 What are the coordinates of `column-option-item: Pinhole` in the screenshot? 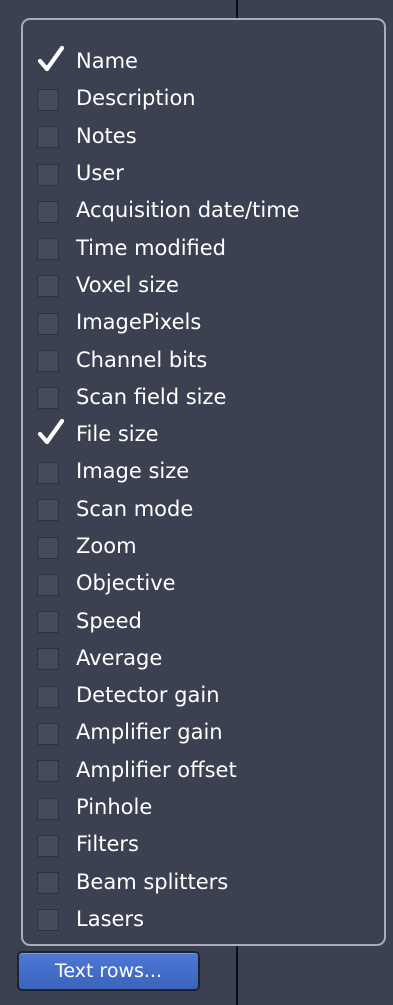 It's located at (168, 807).